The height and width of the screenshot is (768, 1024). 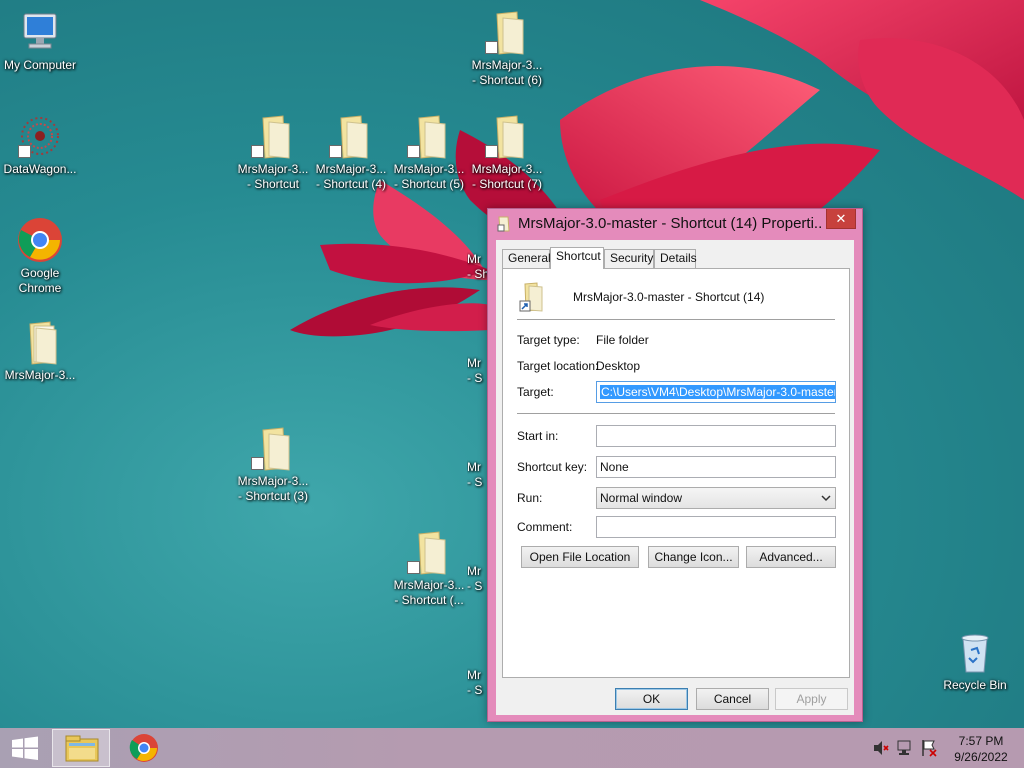 What do you see at coordinates (716, 436) in the screenshot?
I see `start-in-field` at bounding box center [716, 436].